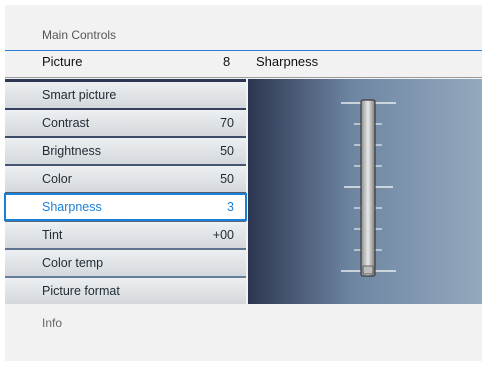 This screenshot has height=371, width=487. Describe the element at coordinates (125, 235) in the screenshot. I see `menu-item-tint: Tint +00` at that location.